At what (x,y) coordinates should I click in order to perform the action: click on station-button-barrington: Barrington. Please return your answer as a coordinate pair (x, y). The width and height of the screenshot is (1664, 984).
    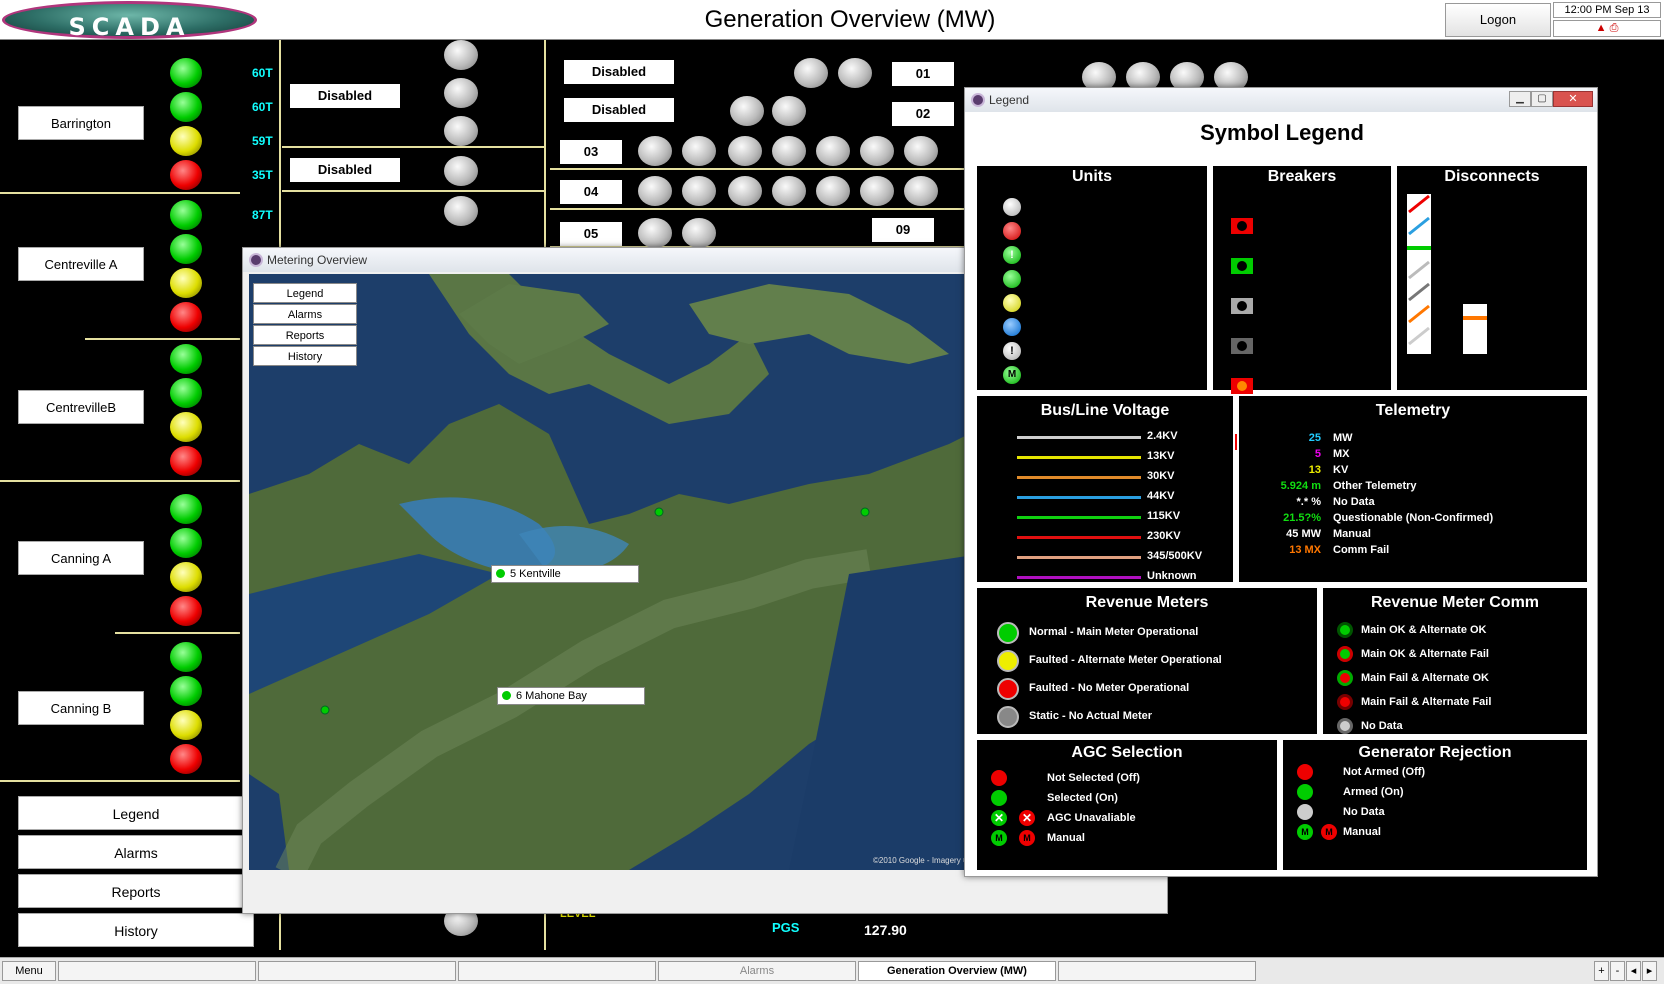
    Looking at the image, I should click on (81, 123).